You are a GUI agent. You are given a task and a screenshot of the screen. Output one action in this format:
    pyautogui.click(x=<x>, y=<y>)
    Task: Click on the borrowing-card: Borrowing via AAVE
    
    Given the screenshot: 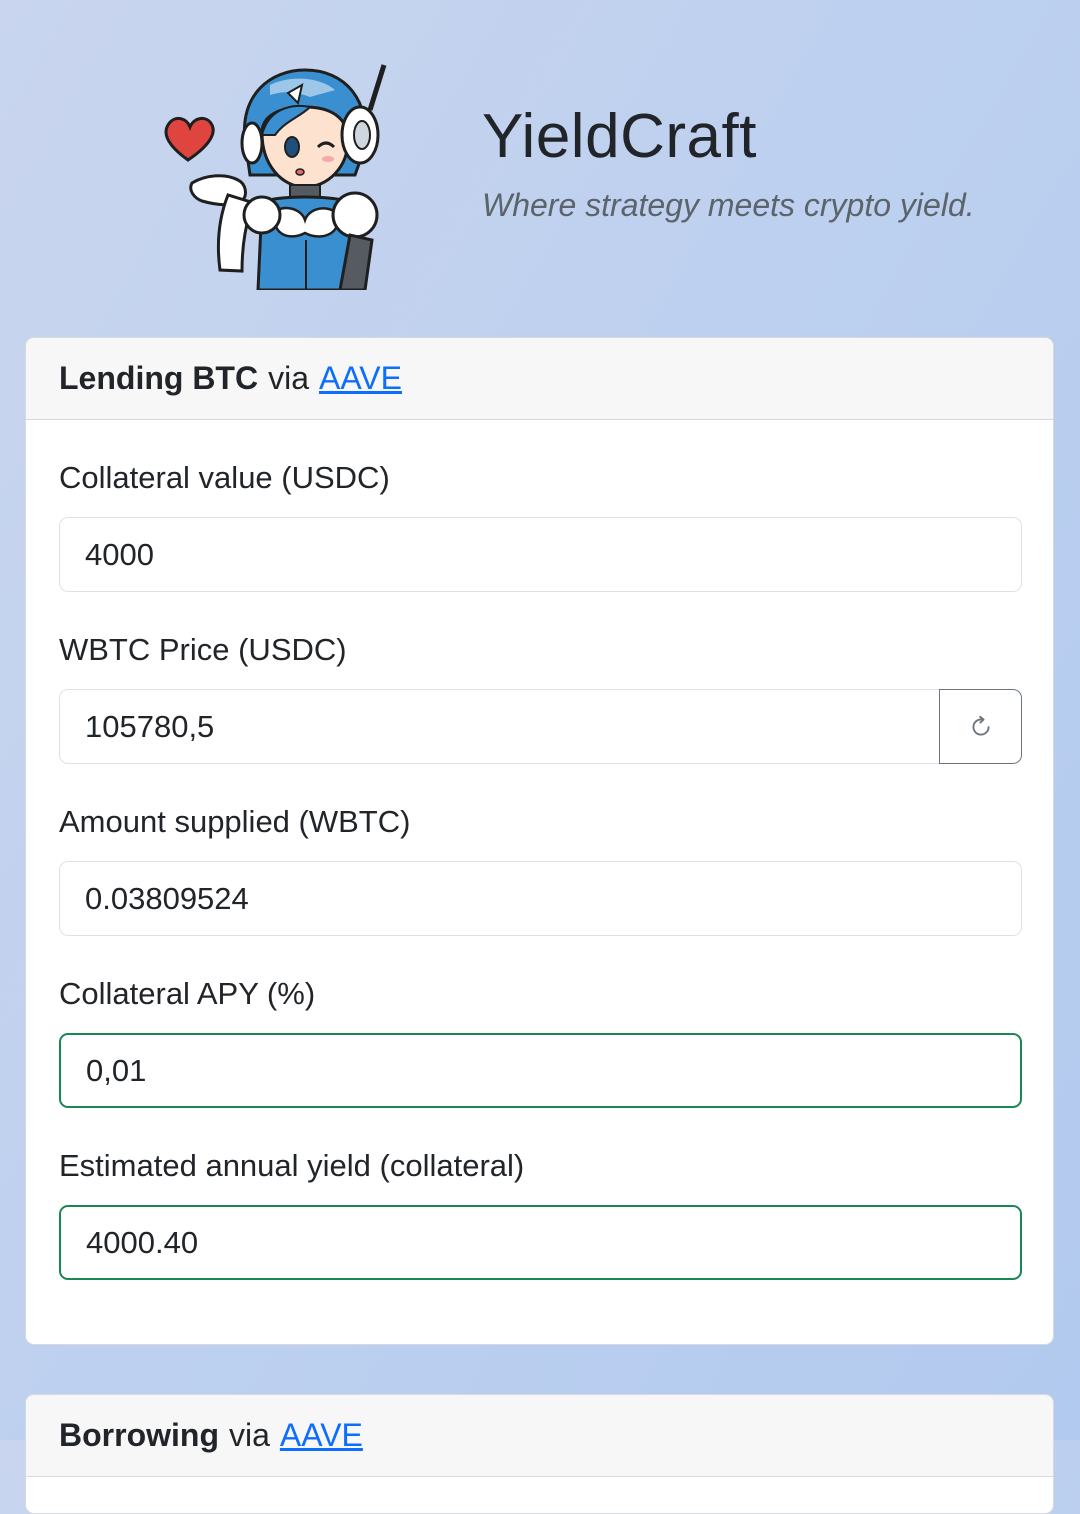 What is the action you would take?
    pyautogui.click(x=539, y=1454)
    